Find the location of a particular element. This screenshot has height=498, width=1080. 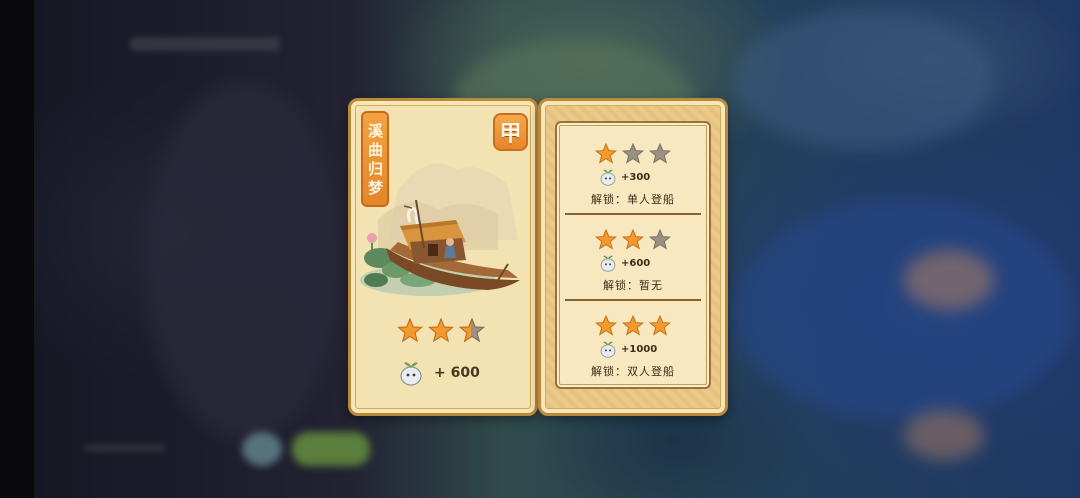

card-title-tab: 溪曲归梦 is located at coordinates (375, 159).